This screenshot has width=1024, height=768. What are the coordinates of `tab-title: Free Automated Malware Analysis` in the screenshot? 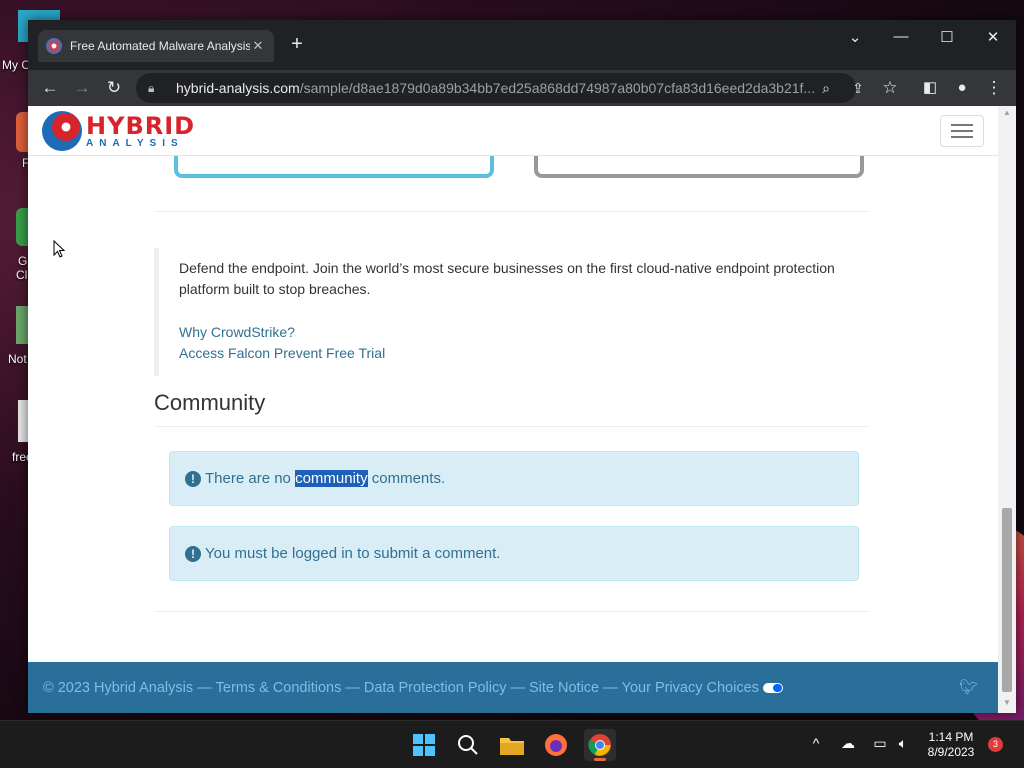 It's located at (160, 46).